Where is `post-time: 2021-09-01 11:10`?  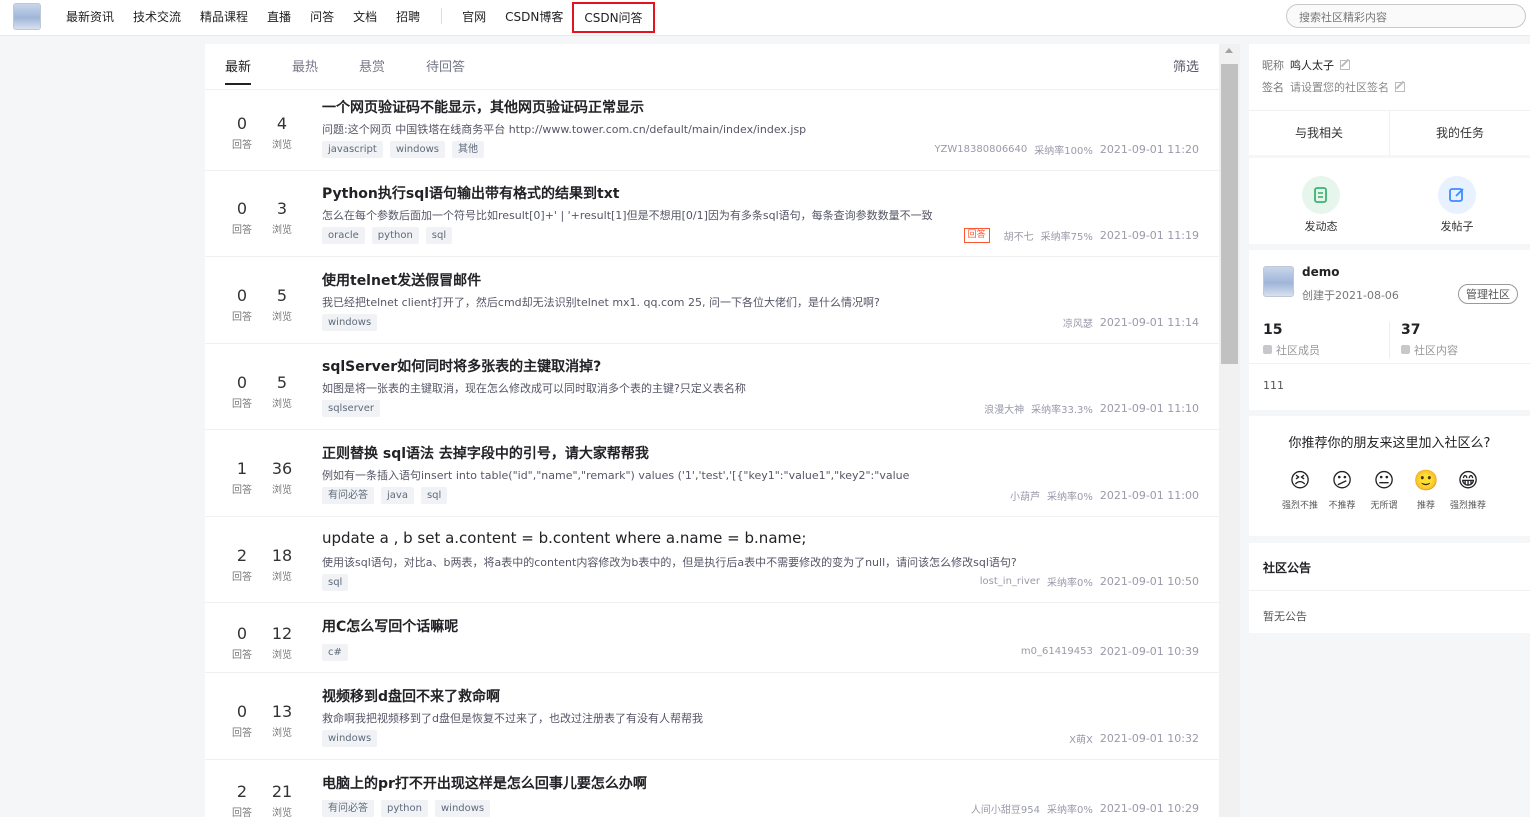 post-time: 2021-09-01 11:10 is located at coordinates (1149, 408).